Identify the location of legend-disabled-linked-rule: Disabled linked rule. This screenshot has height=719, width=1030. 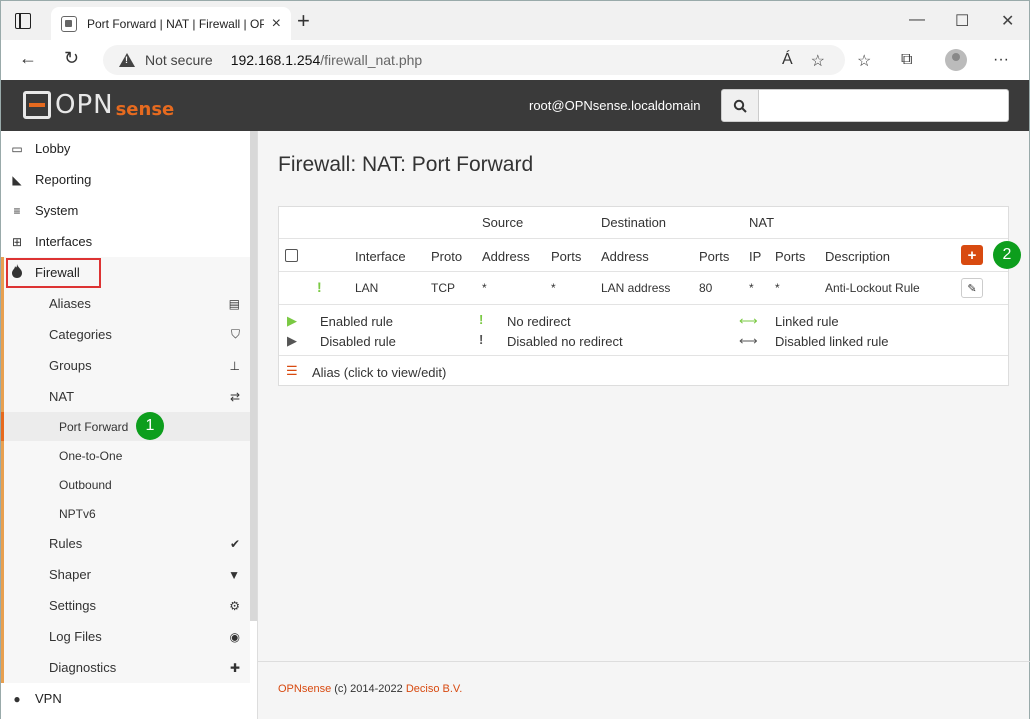
(832, 341).